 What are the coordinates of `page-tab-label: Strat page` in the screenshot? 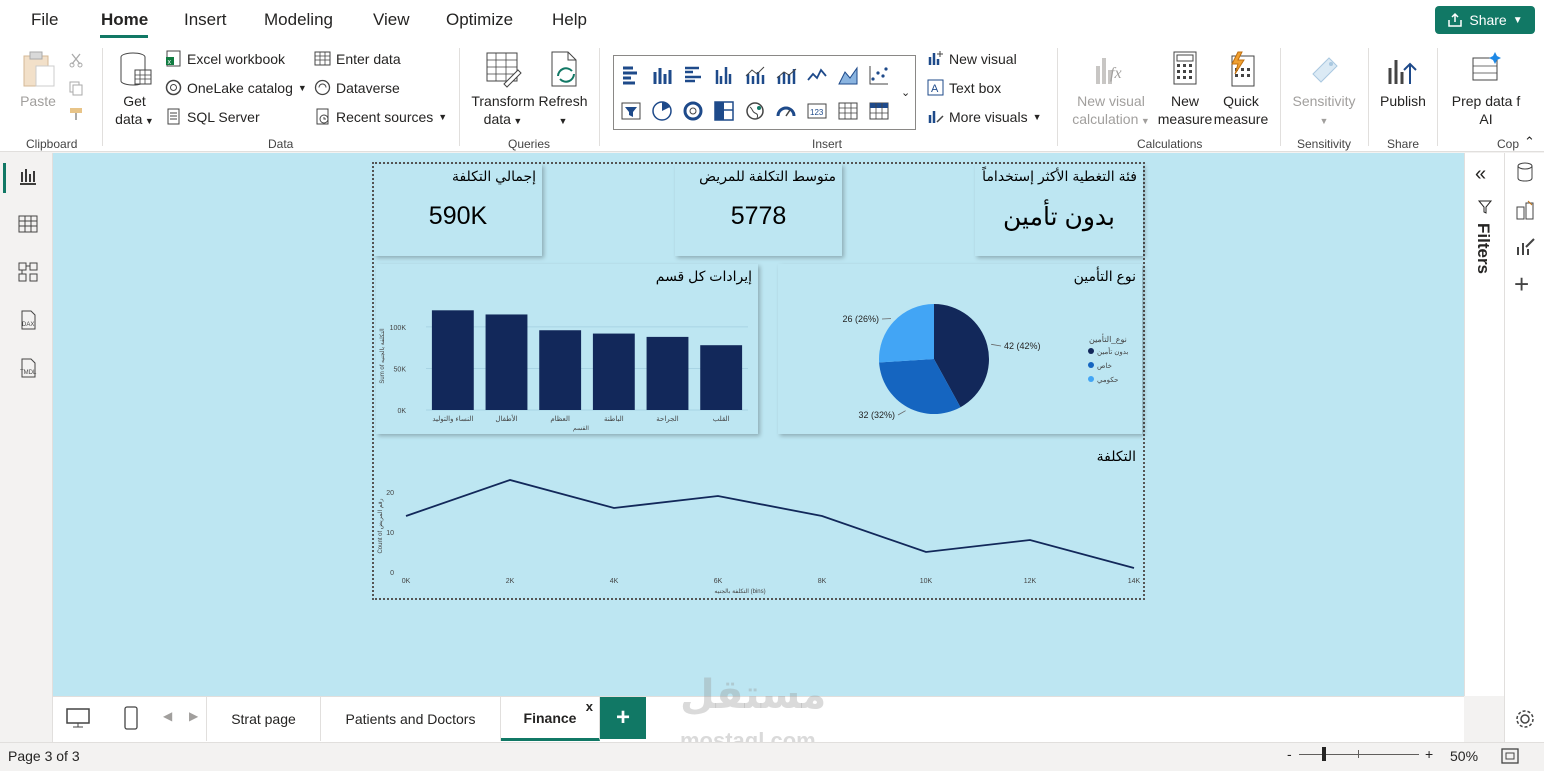 It's located at (263, 719).